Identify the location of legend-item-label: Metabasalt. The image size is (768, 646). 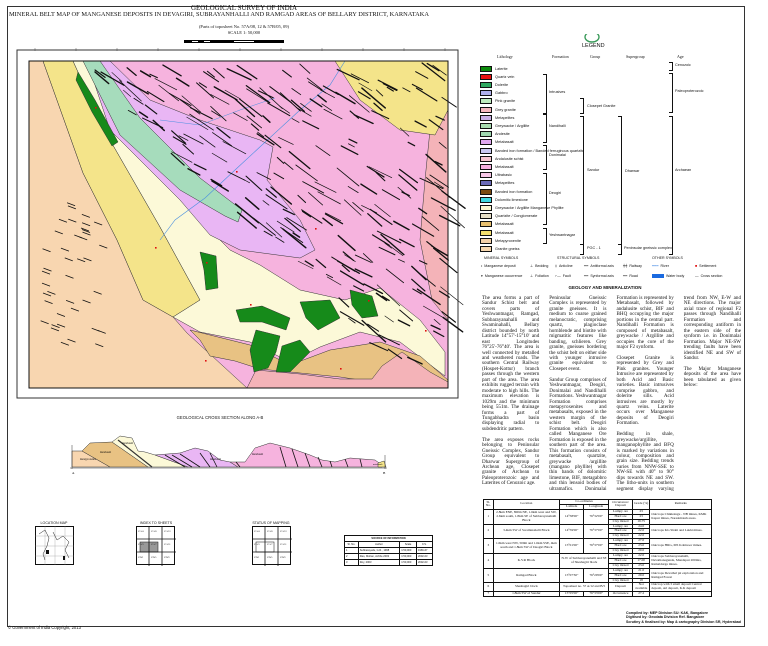
(504, 224).